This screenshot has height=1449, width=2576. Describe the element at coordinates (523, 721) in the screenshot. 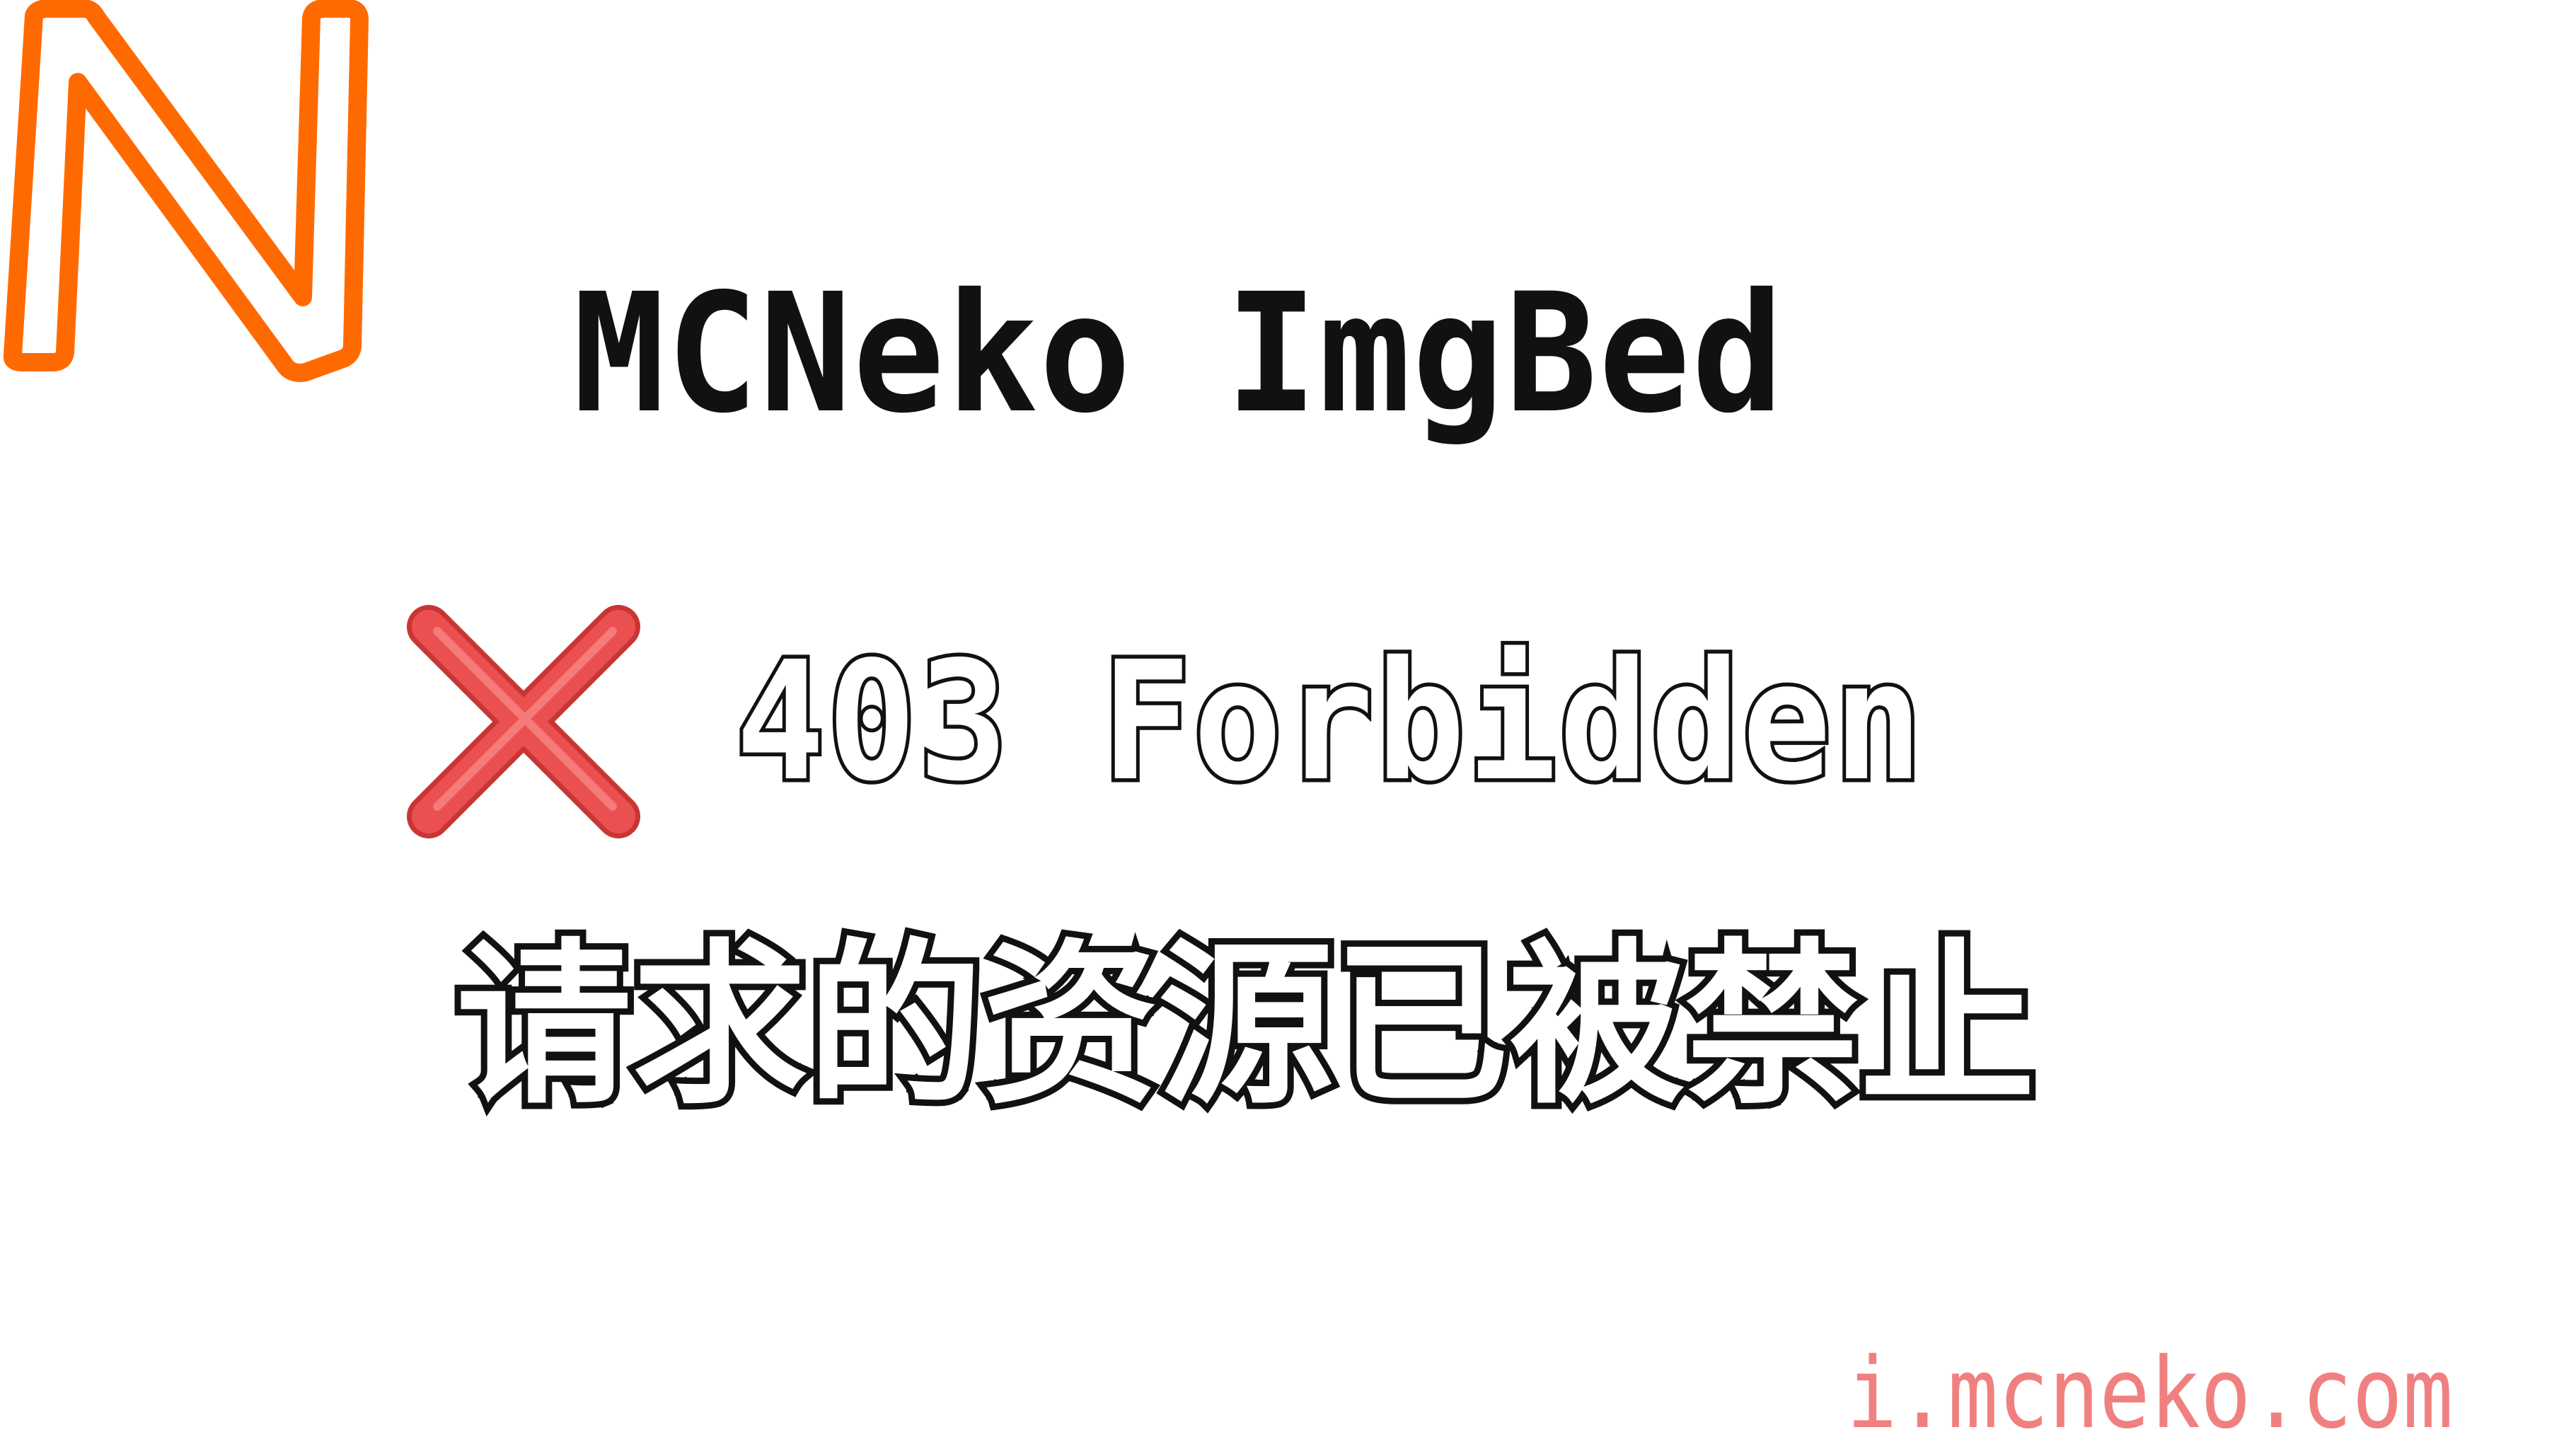

I see `cross-icon` at that location.